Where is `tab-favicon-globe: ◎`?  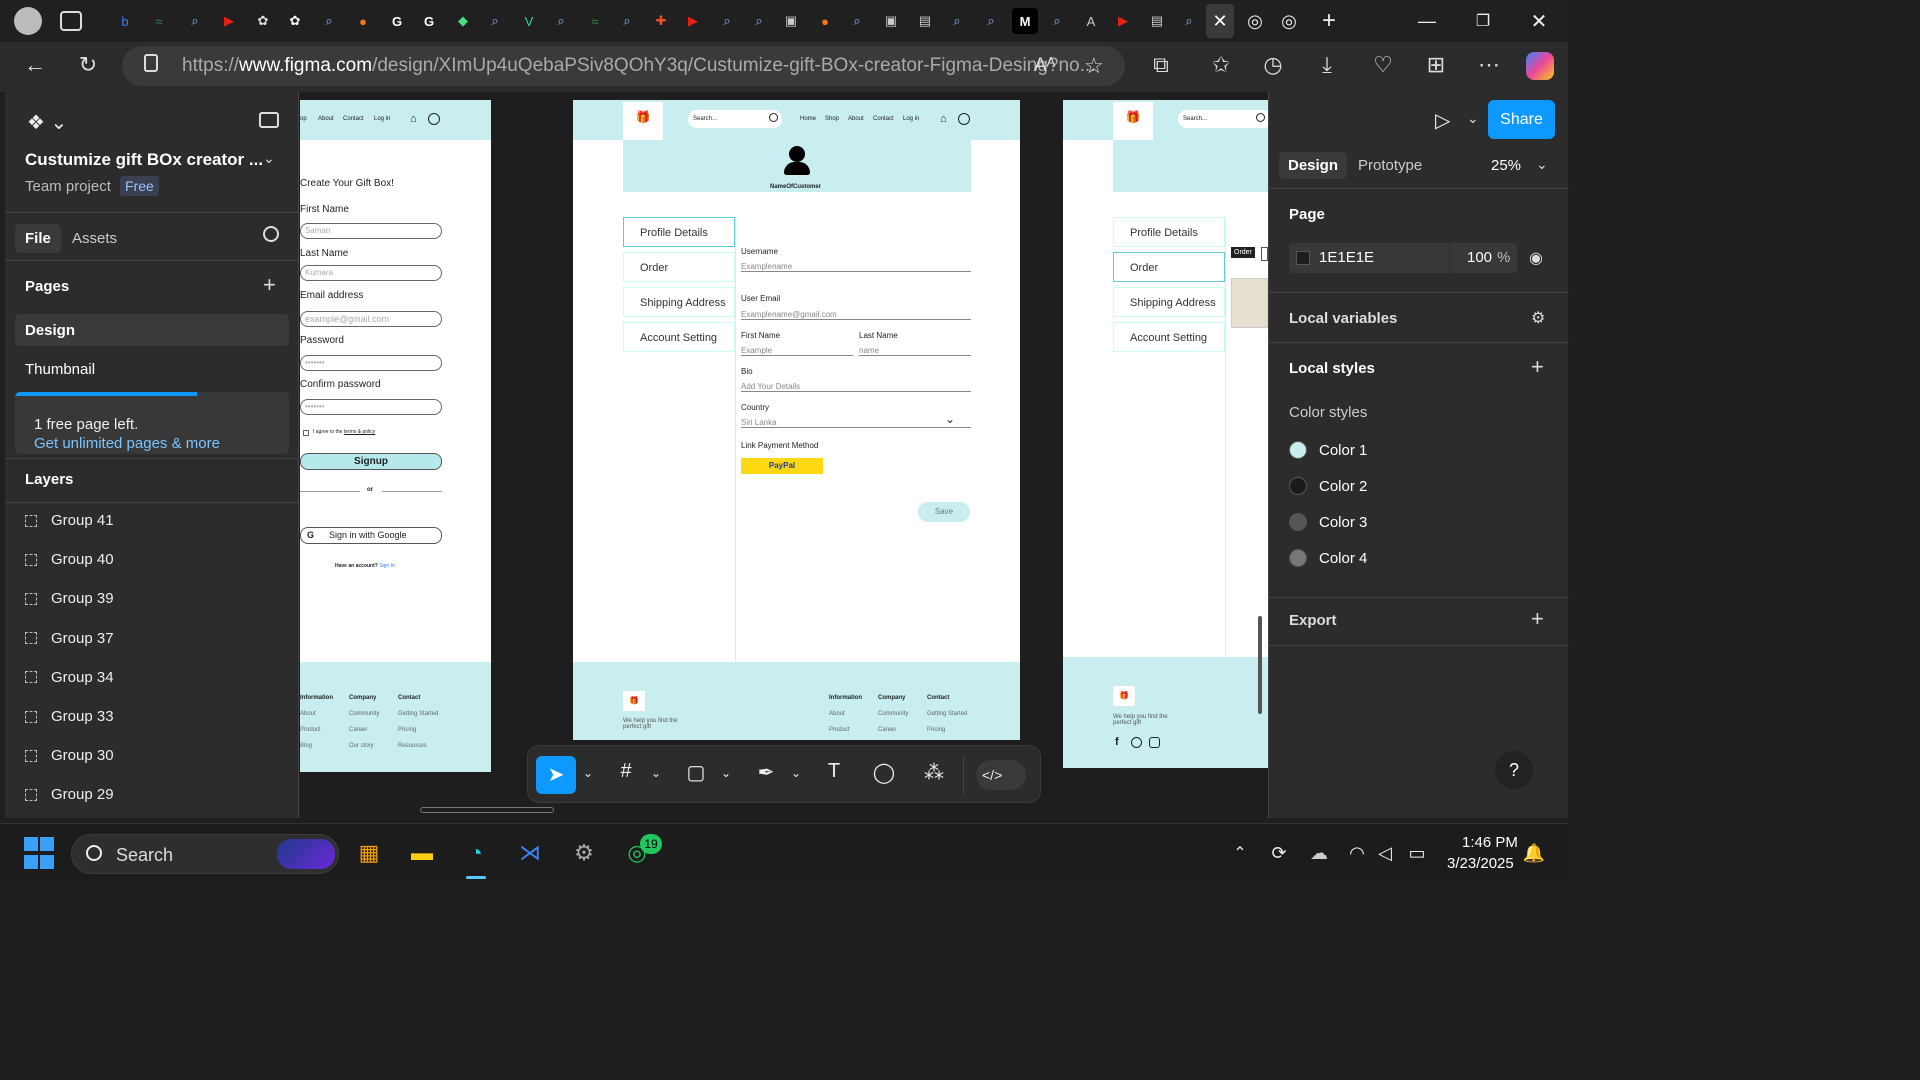 tab-favicon-globe: ◎ is located at coordinates (1255, 21).